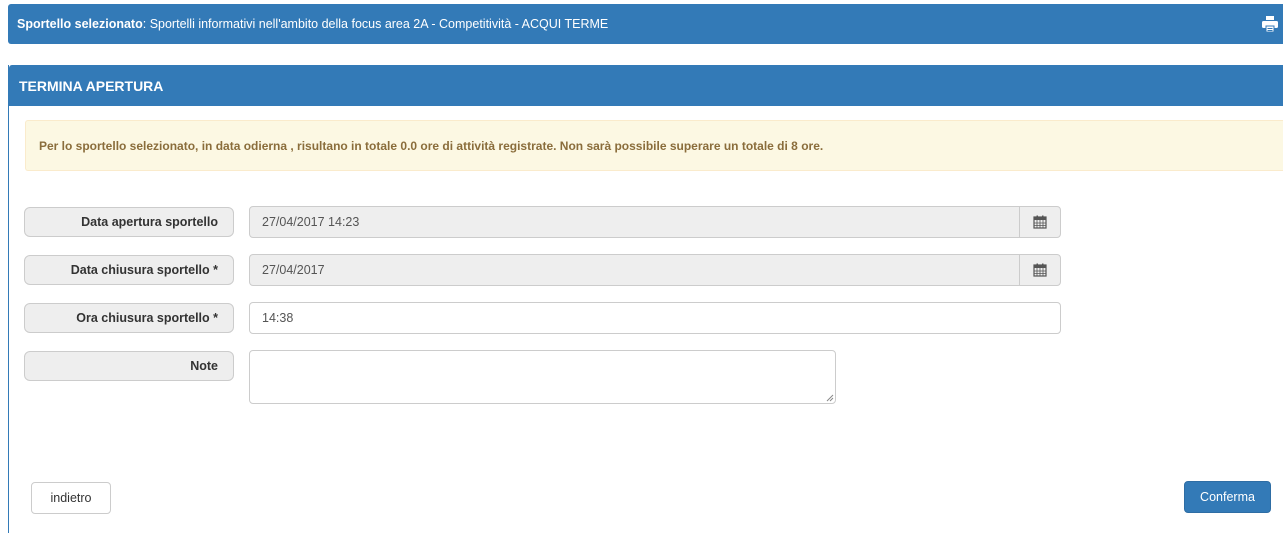 The image size is (1283, 533). What do you see at coordinates (311, 222) in the screenshot?
I see `data-apertura-value: 27/04/2017 14:23` at bounding box center [311, 222].